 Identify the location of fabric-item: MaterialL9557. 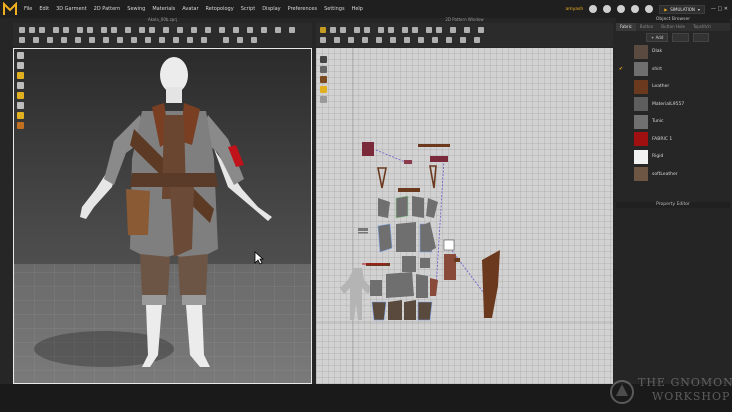
(673, 105).